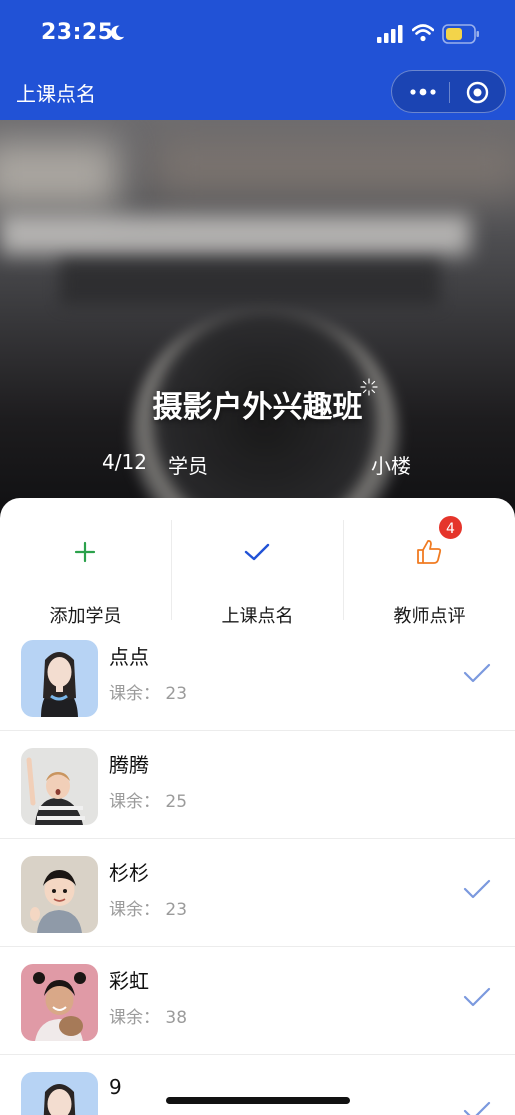  I want to click on student-row: 彩虹 课余： 38, so click(257, 1001).